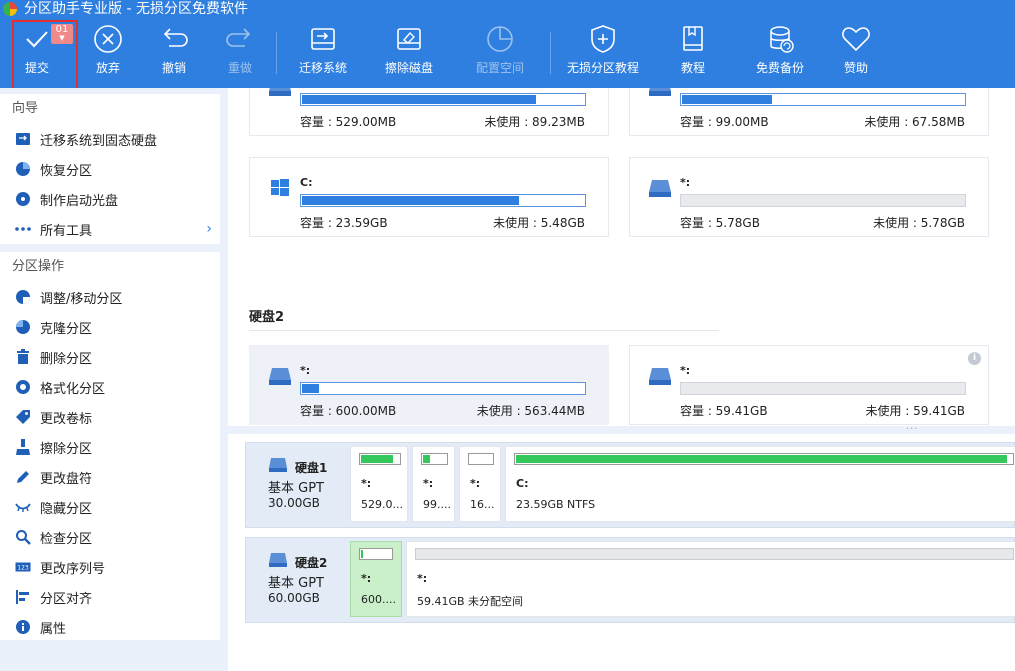 The image size is (1015, 671). Describe the element at coordinates (809, 197) in the screenshot. I see `partition-card: *: 容量 : 5.78GB 未使用 : 5.78GB` at that location.